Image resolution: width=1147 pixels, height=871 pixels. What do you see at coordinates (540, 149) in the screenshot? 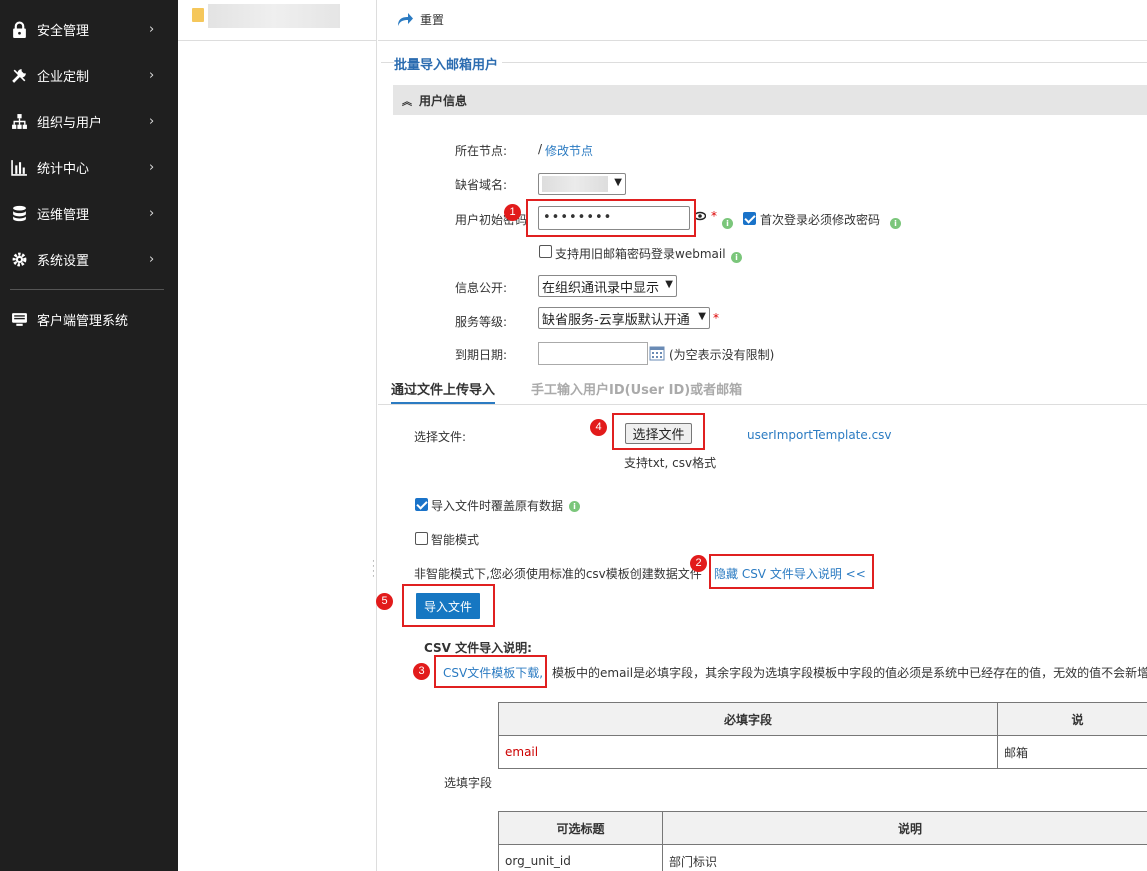
I see `node-path: /` at bounding box center [540, 149].